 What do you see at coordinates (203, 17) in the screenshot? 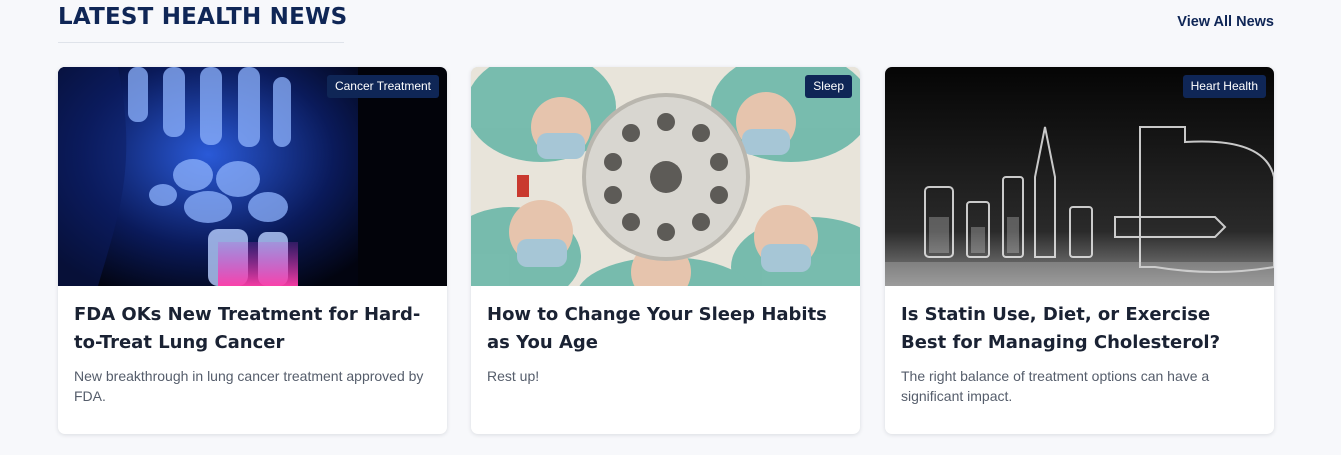
I see `section-title: LATEST HEALTH NEWS` at bounding box center [203, 17].